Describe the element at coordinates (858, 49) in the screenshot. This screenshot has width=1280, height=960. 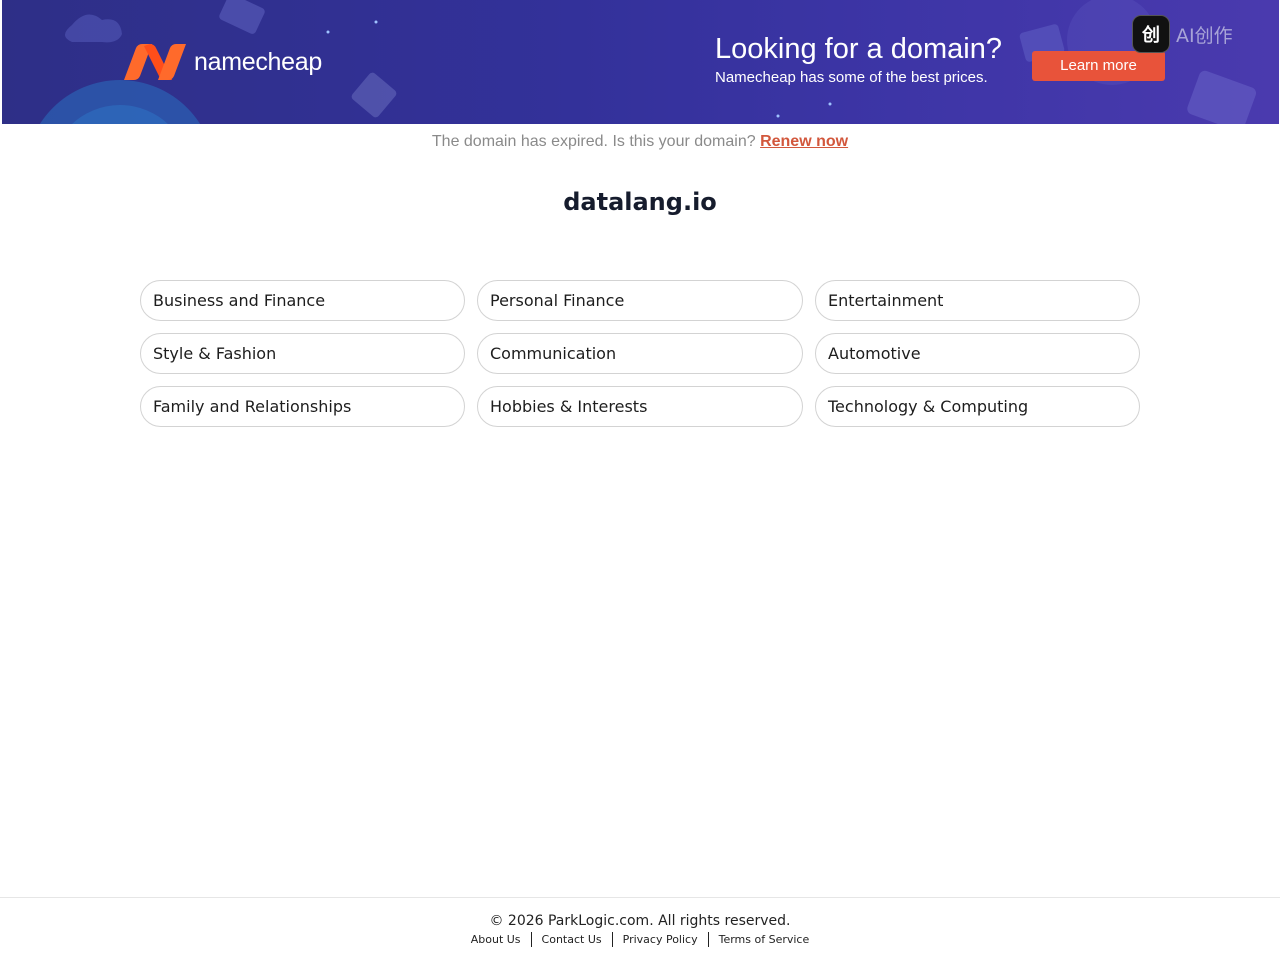
I see `promo-headline: Looking for a domain?` at that location.